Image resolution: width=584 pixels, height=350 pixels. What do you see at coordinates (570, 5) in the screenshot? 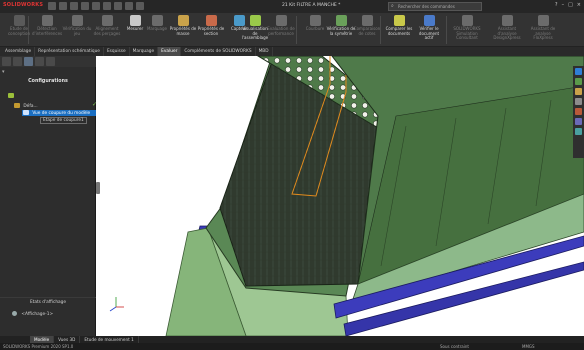
I see `maximize-icon: □` at bounding box center [570, 5].